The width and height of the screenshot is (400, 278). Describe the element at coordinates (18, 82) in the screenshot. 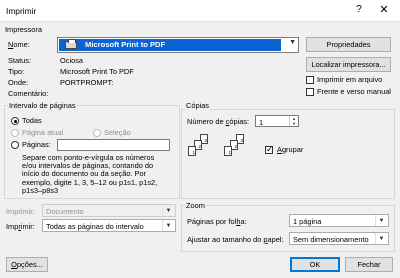

I see `where-label: Onde:` at that location.